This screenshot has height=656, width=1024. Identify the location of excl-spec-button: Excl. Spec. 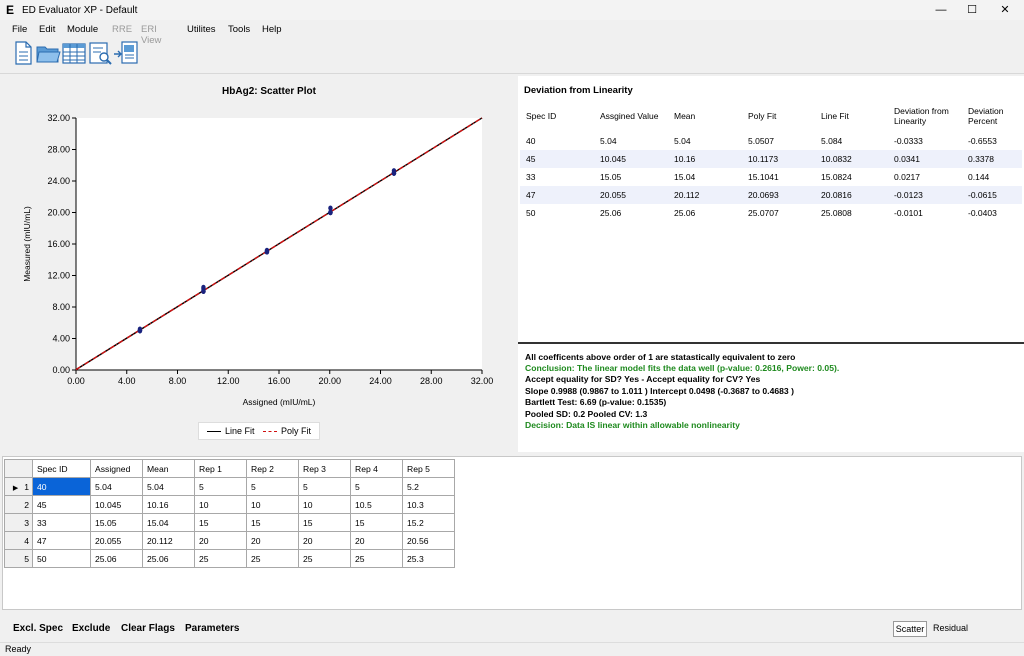
(38, 628).